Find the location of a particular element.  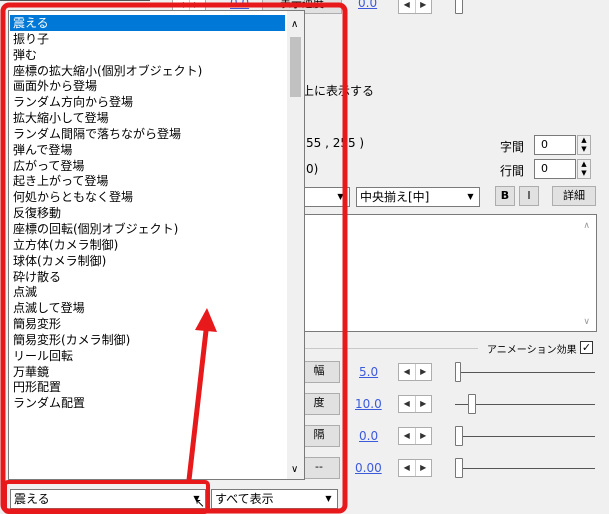

effect-list-item: 砕け散る is located at coordinates (147, 277).